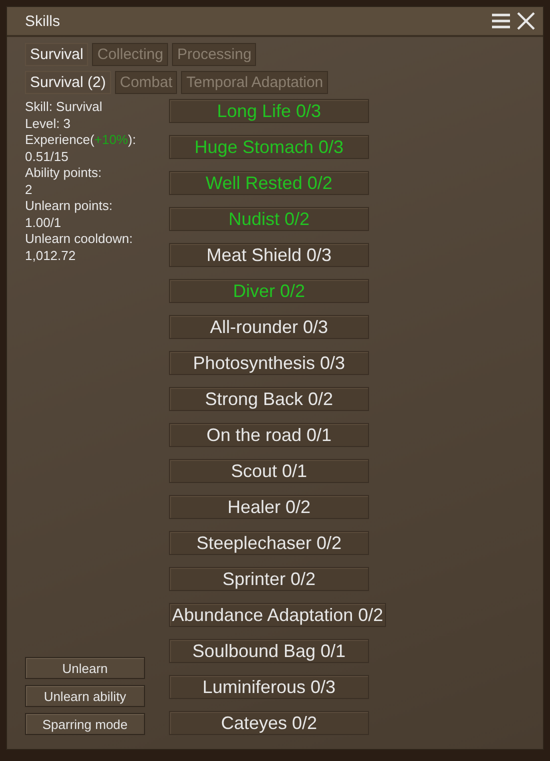 Image resolution: width=550 pixels, height=761 pixels. What do you see at coordinates (269, 579) in the screenshot?
I see `skill-button: Sprinter 0/2` at bounding box center [269, 579].